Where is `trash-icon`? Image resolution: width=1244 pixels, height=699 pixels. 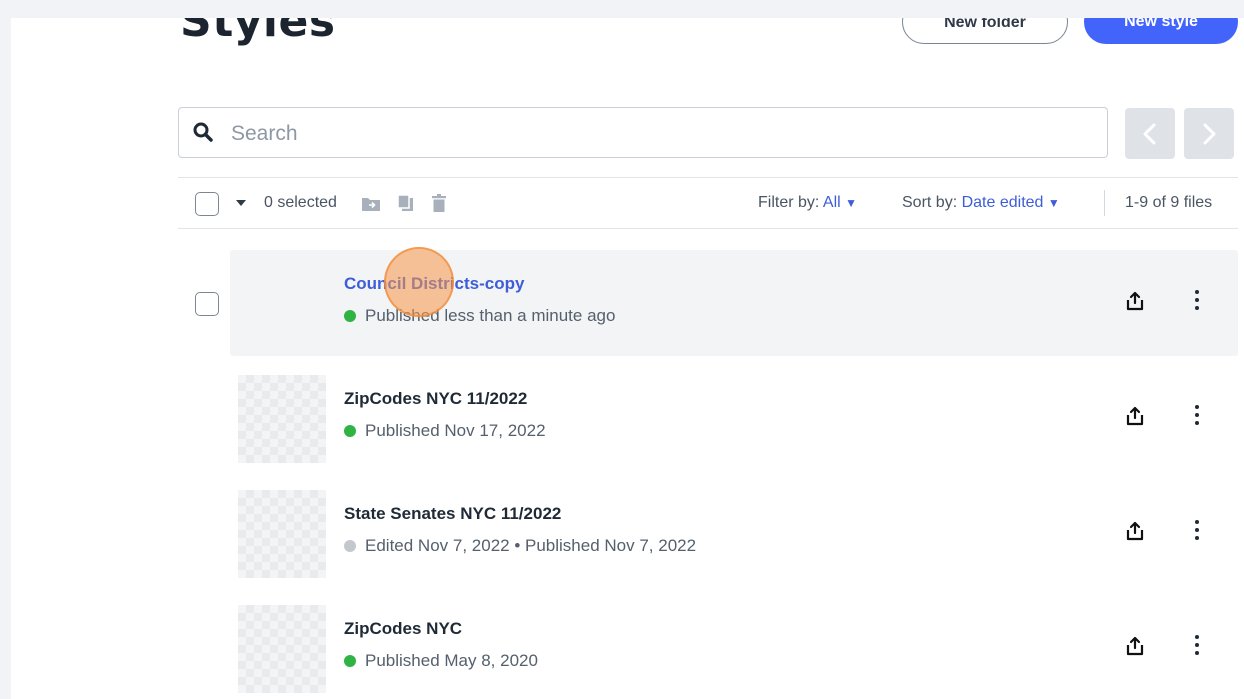 trash-icon is located at coordinates (439, 203).